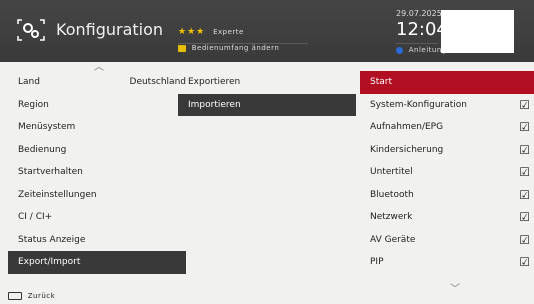 The image size is (534, 304). I want to click on submenu-item-export: Exportieren, so click(267, 82).